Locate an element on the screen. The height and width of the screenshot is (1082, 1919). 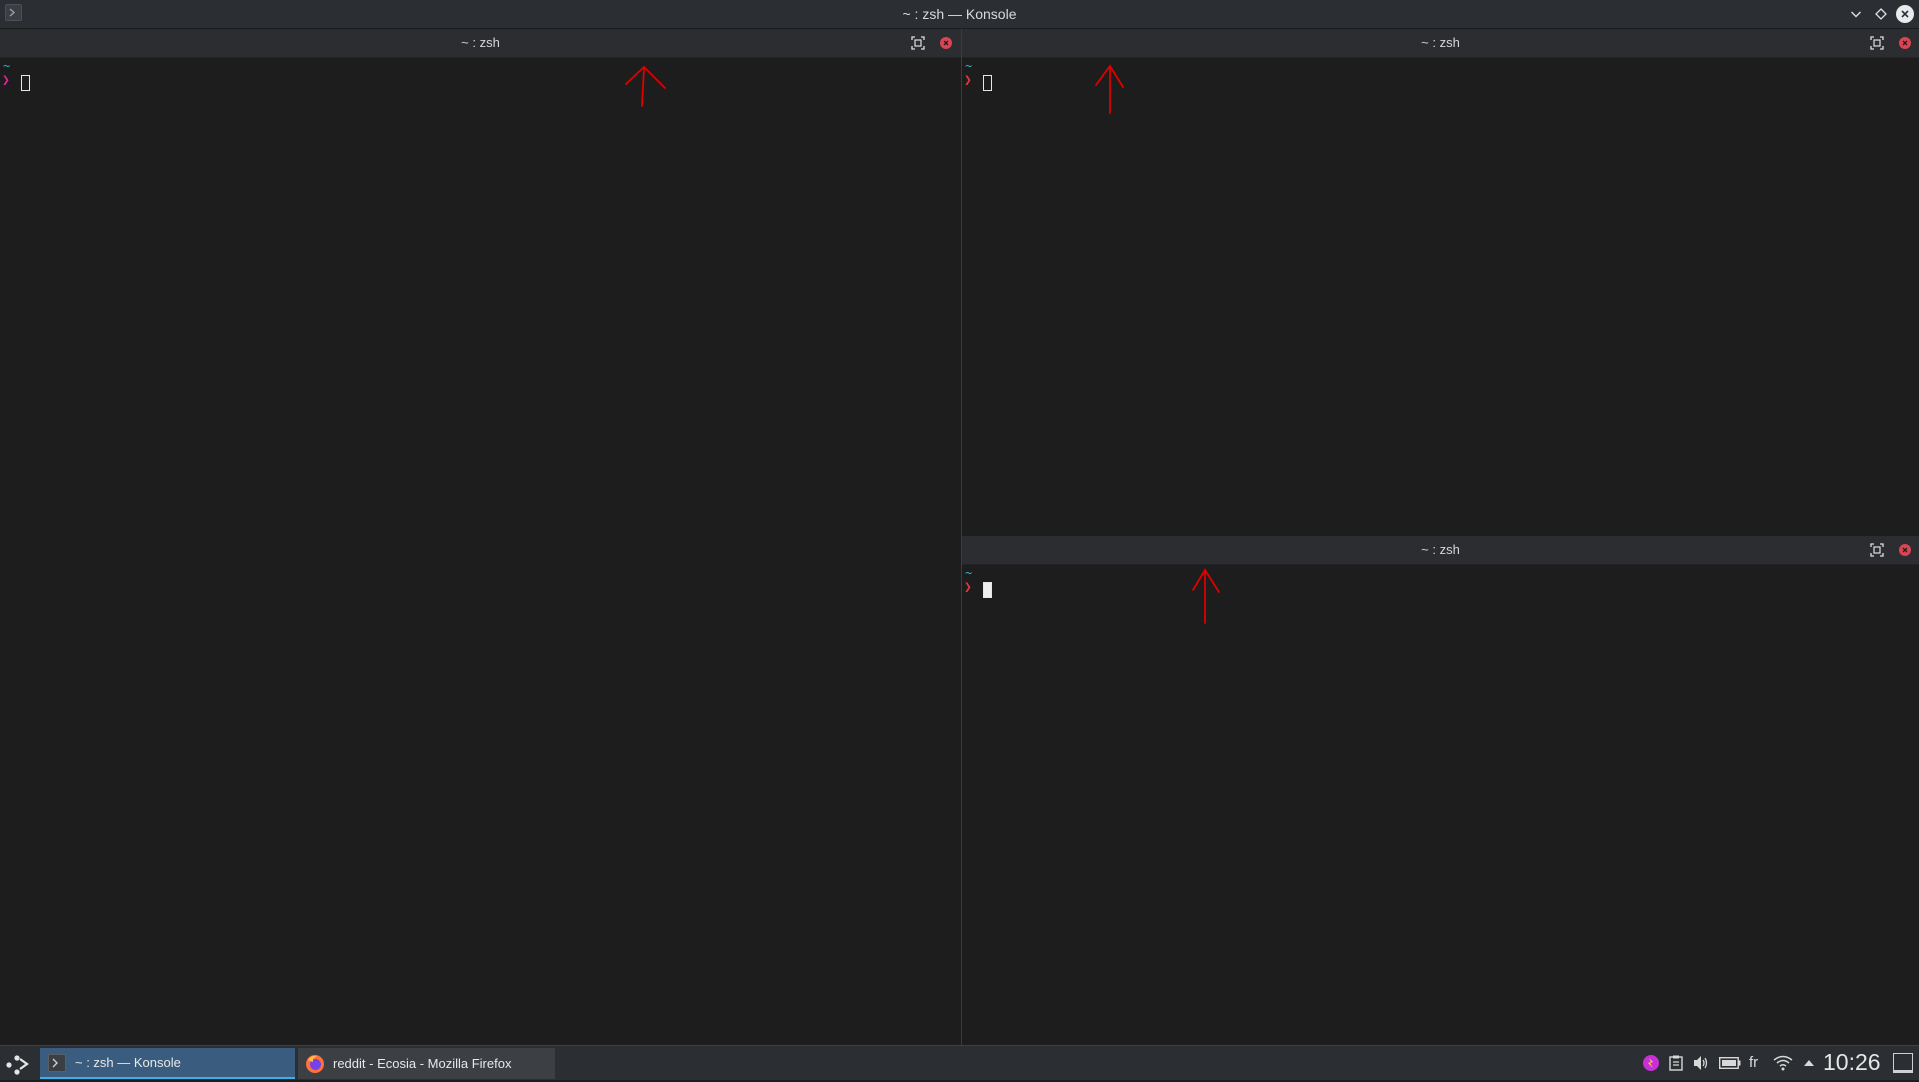
show-desktop-button is located at coordinates (1903, 1063).